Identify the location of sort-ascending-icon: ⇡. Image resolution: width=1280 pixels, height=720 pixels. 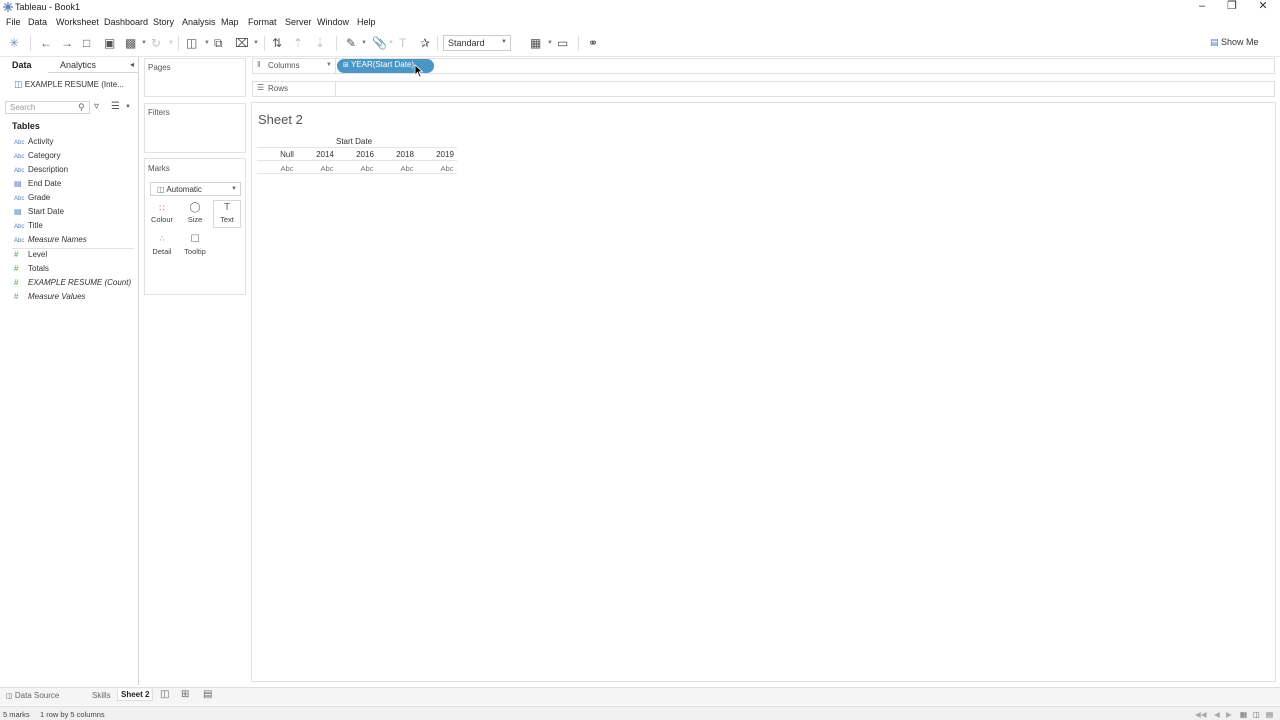
(298, 43).